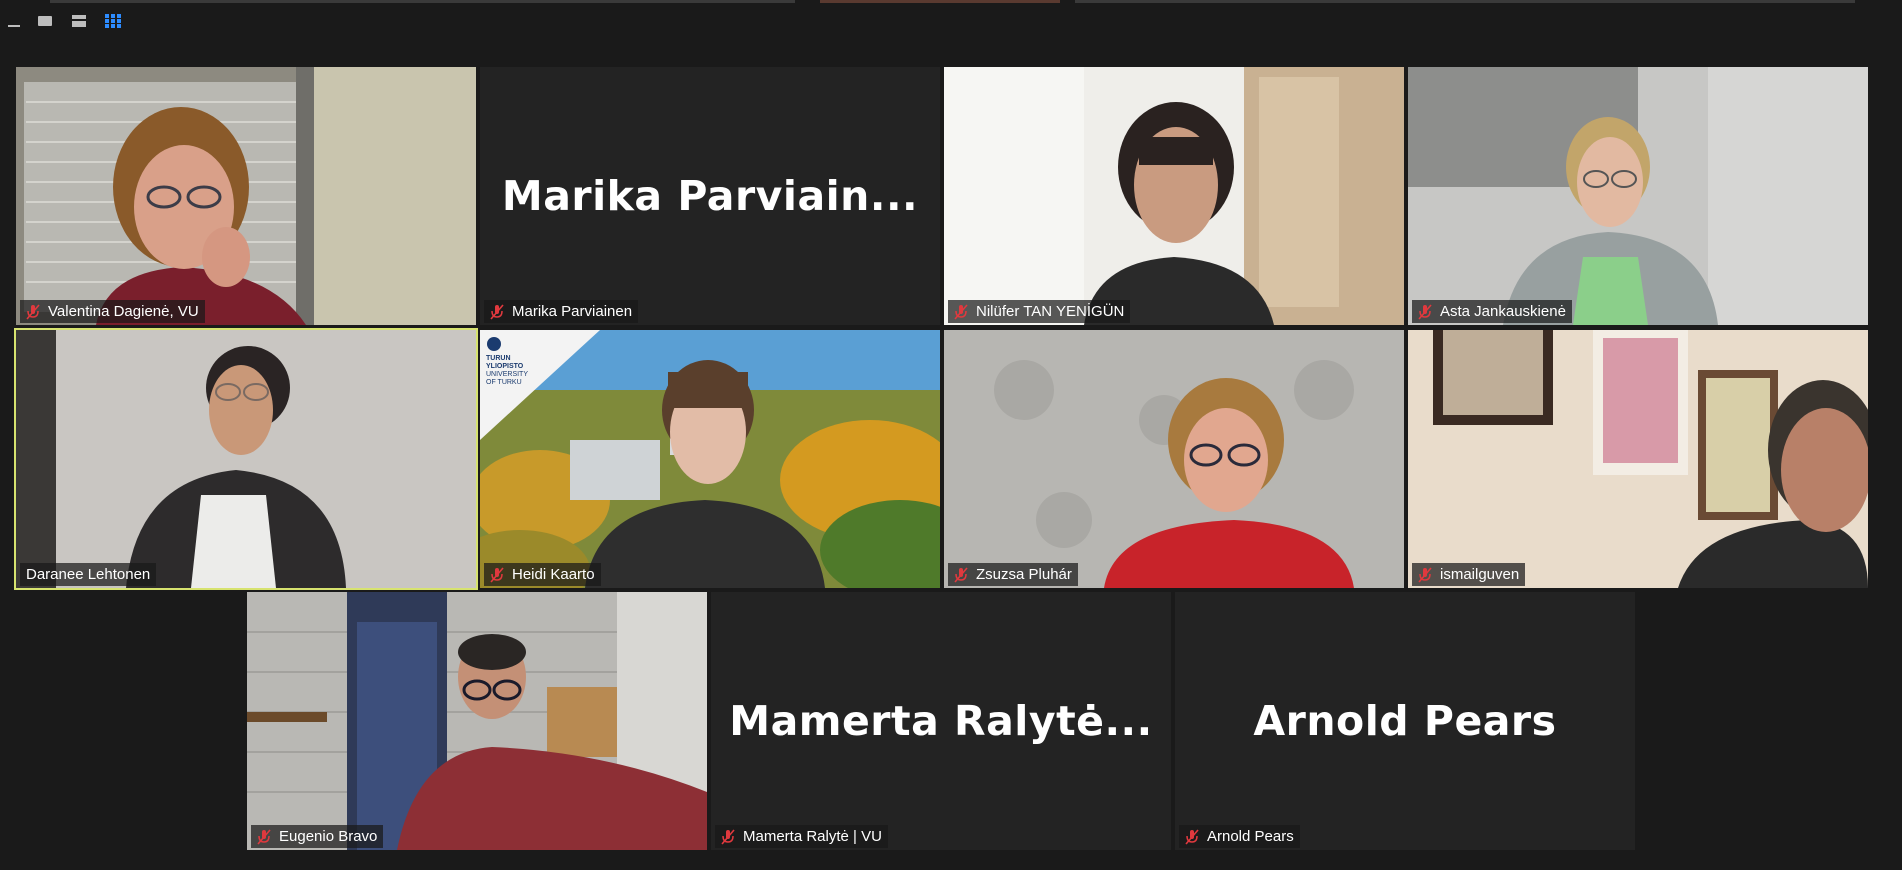  I want to click on speaker-view-button, so click(45, 21).